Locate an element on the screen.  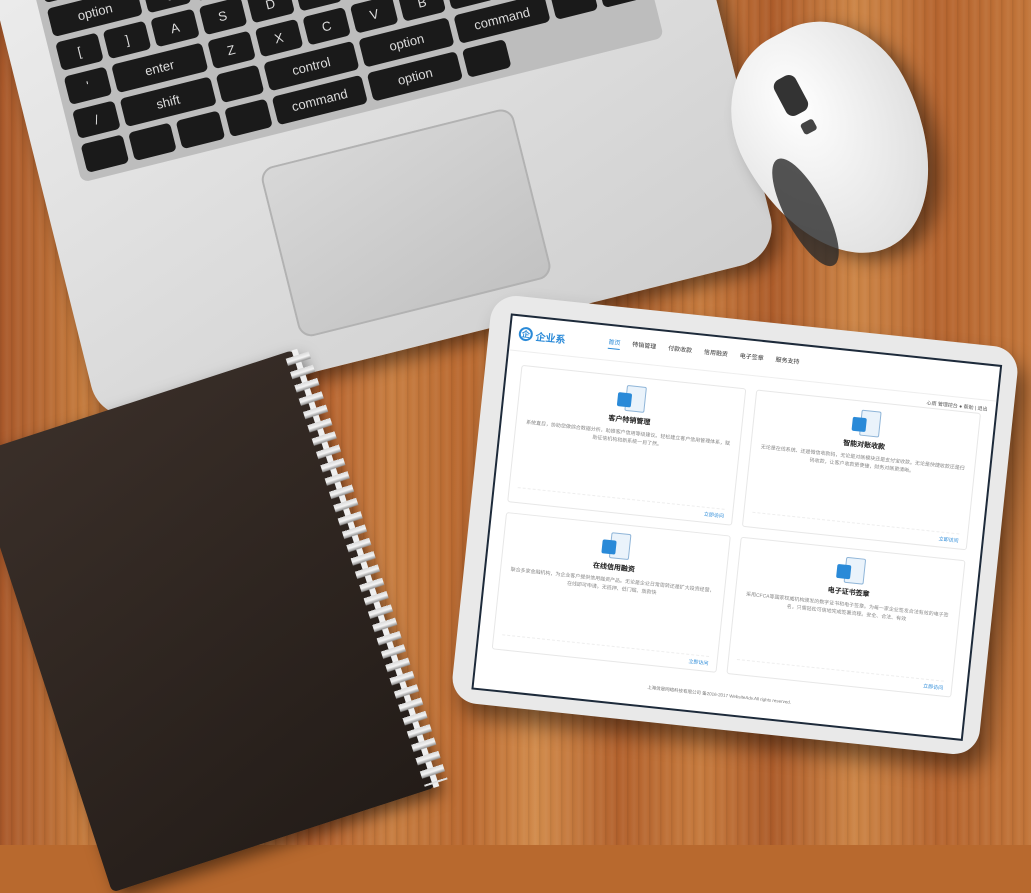
invoice-icon is located at coordinates (866, 424).